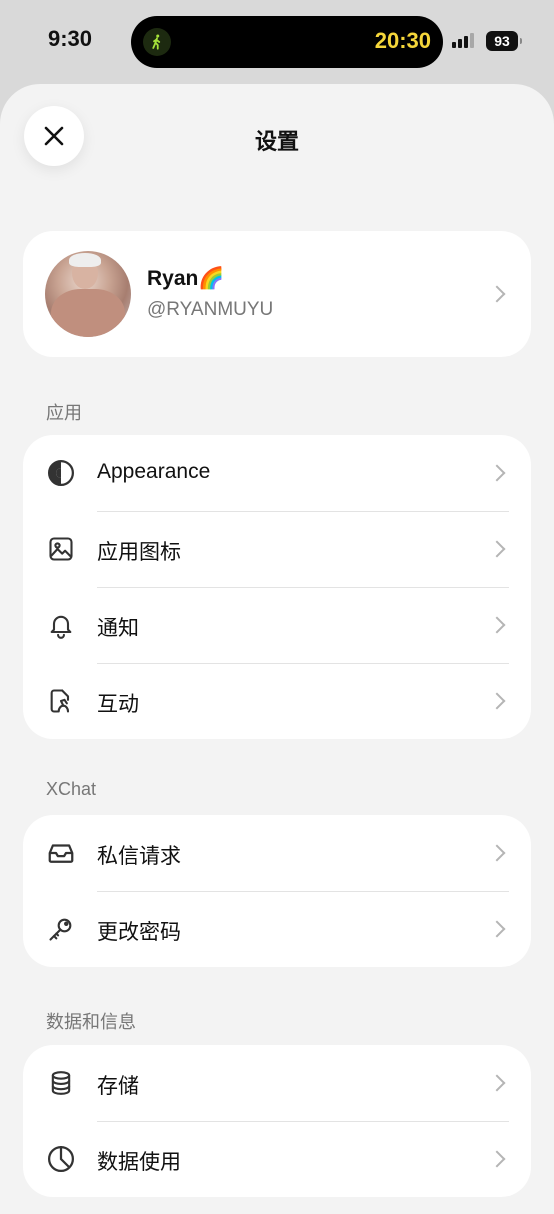 This screenshot has width=554, height=1214. What do you see at coordinates (277, 853) in the screenshot?
I see `row-message-requests: 私信请求` at bounding box center [277, 853].